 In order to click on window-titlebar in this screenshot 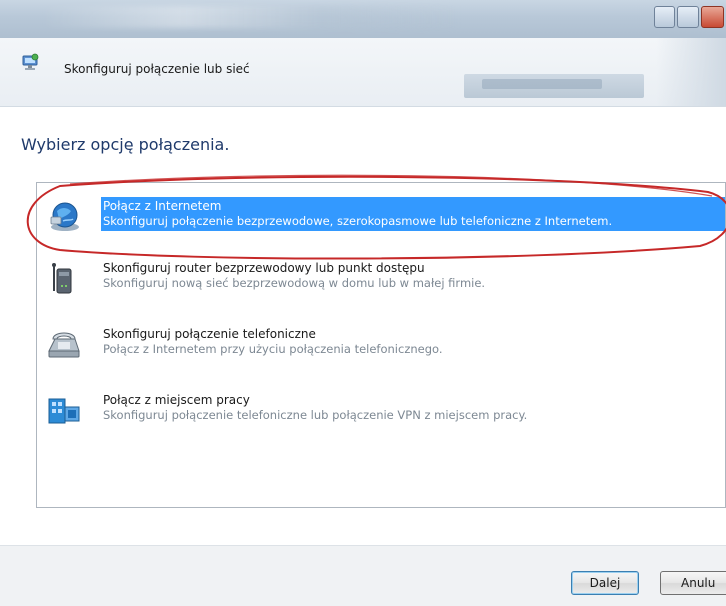, I will do `click(363, 19)`.